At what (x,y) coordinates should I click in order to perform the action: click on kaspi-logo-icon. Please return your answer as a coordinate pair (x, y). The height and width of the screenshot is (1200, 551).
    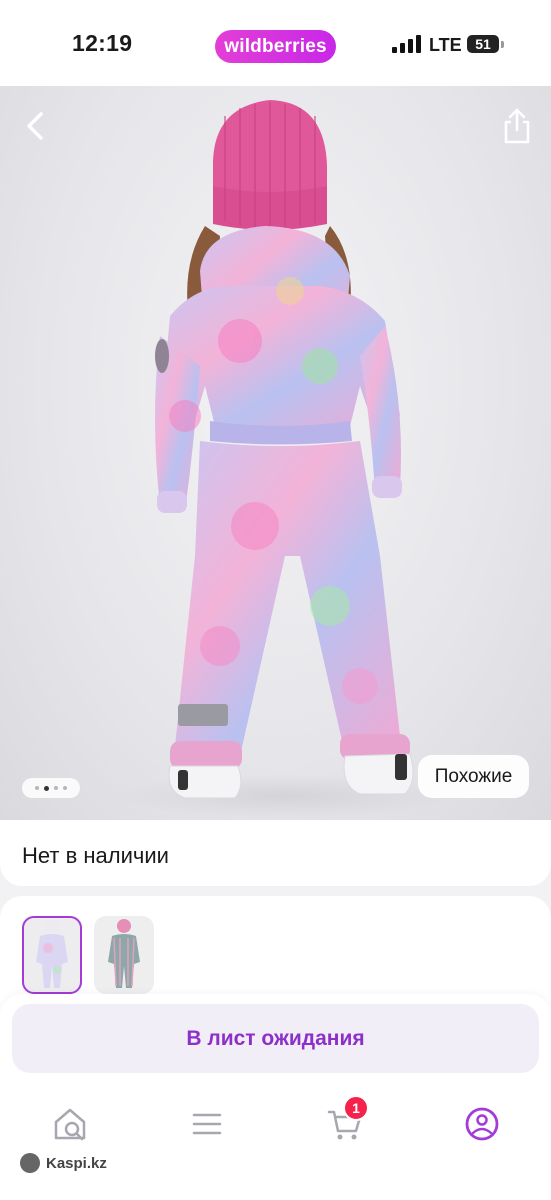
    Looking at the image, I should click on (30, 1163).